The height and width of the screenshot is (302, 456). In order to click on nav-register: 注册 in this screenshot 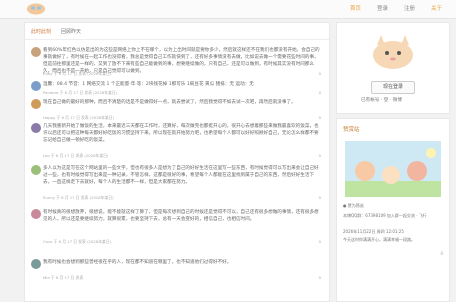, I will do `click(409, 9)`.